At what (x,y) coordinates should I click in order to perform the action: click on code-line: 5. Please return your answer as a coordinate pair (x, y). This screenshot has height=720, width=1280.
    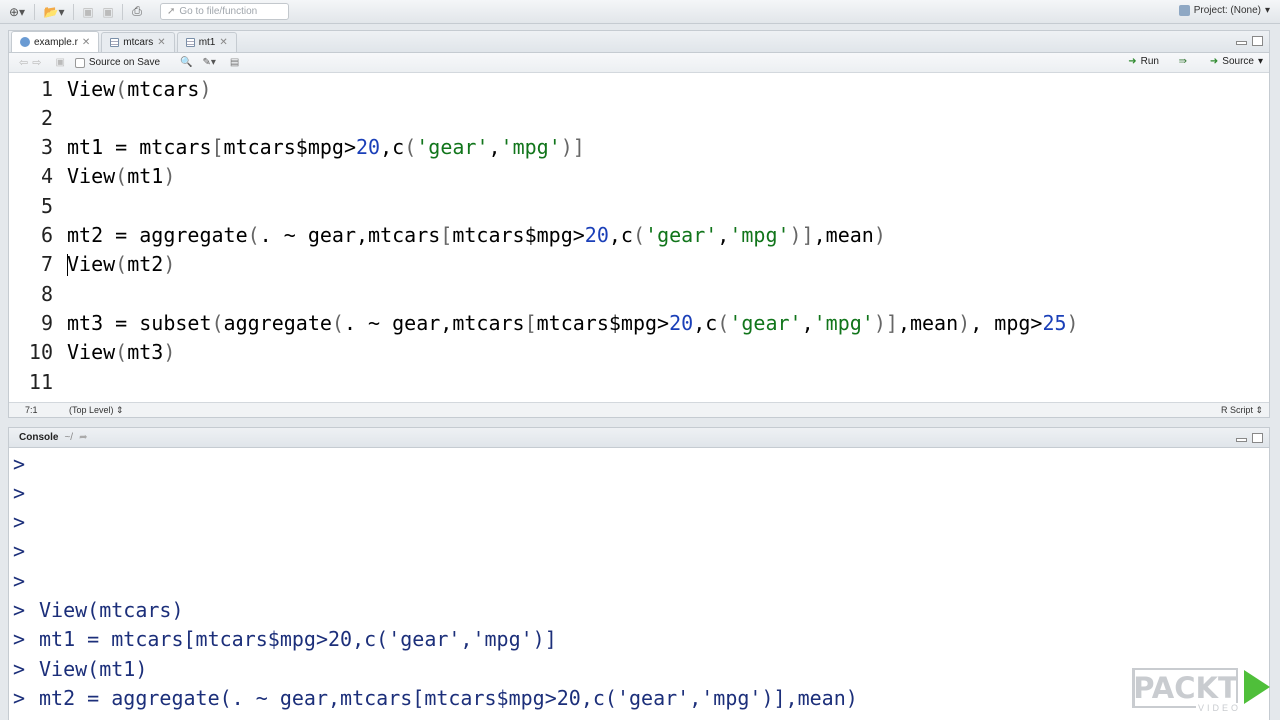
    Looking at the image, I should click on (31, 205).